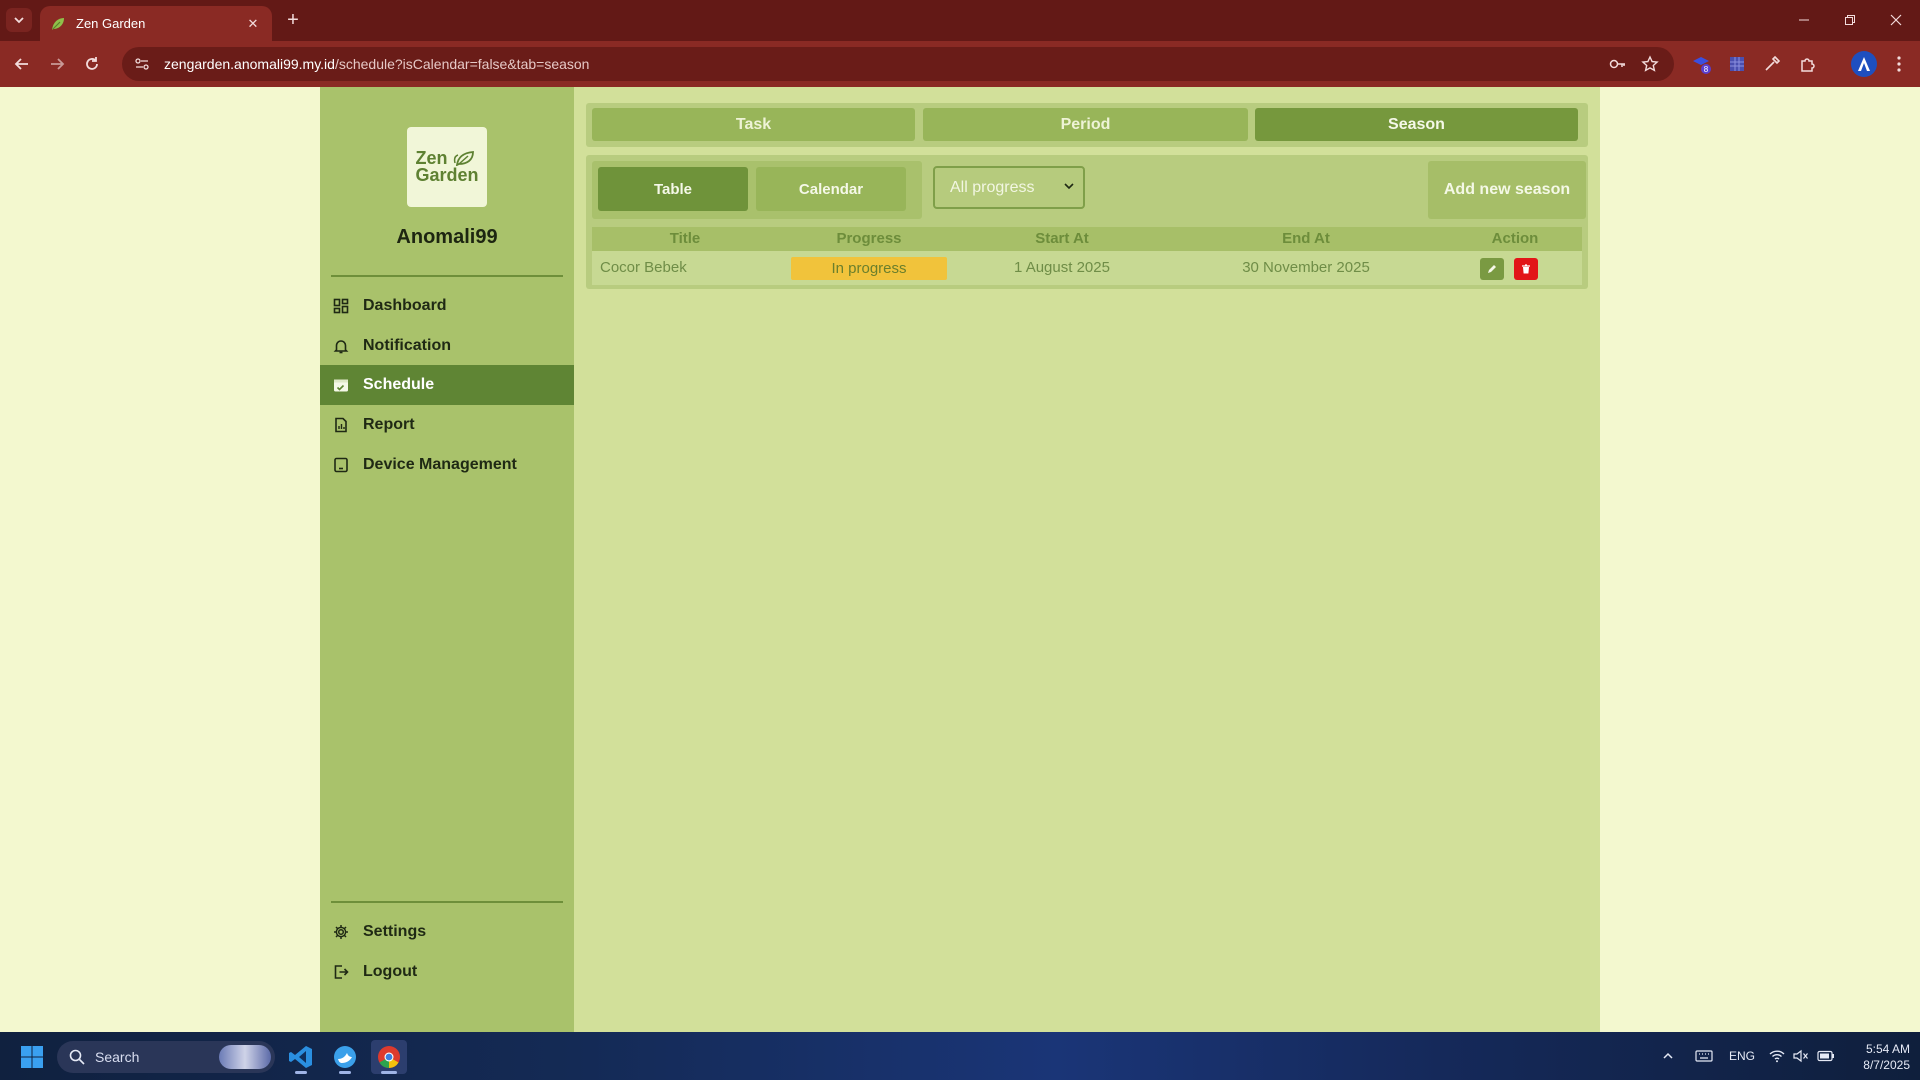 Image resolution: width=1920 pixels, height=1080 pixels. Describe the element at coordinates (77, 1057) in the screenshot. I see `search-icon` at that location.